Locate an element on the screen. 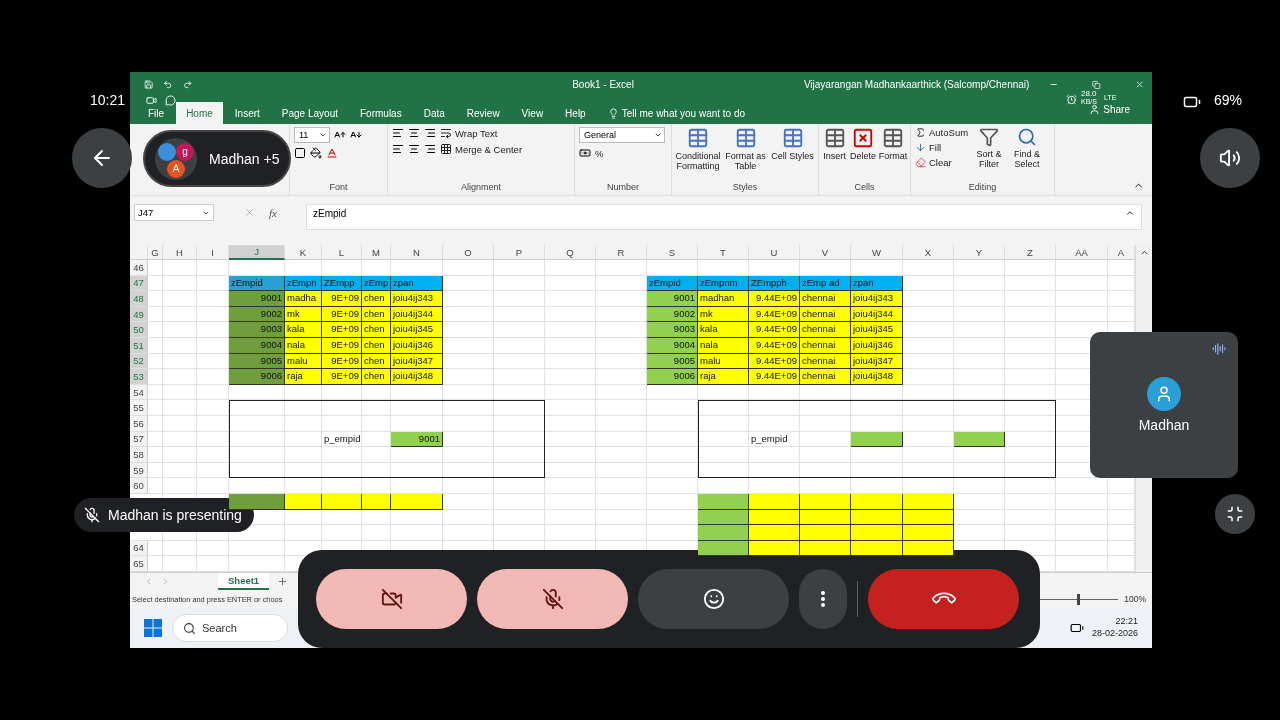  redo-icon is located at coordinates (187, 84).